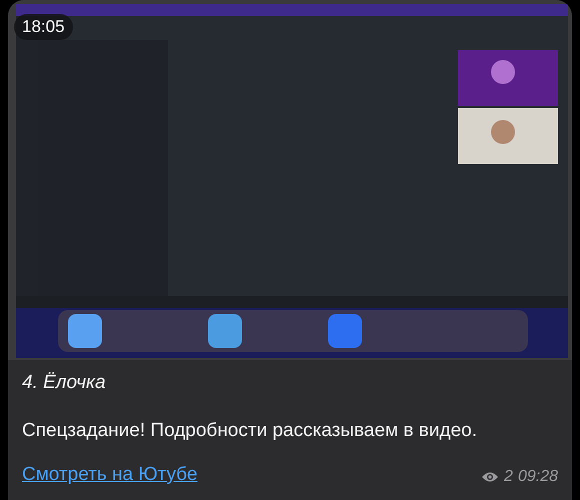 The image size is (580, 500). Describe the element at coordinates (538, 477) in the screenshot. I see `post-time: 09:28` at that location.